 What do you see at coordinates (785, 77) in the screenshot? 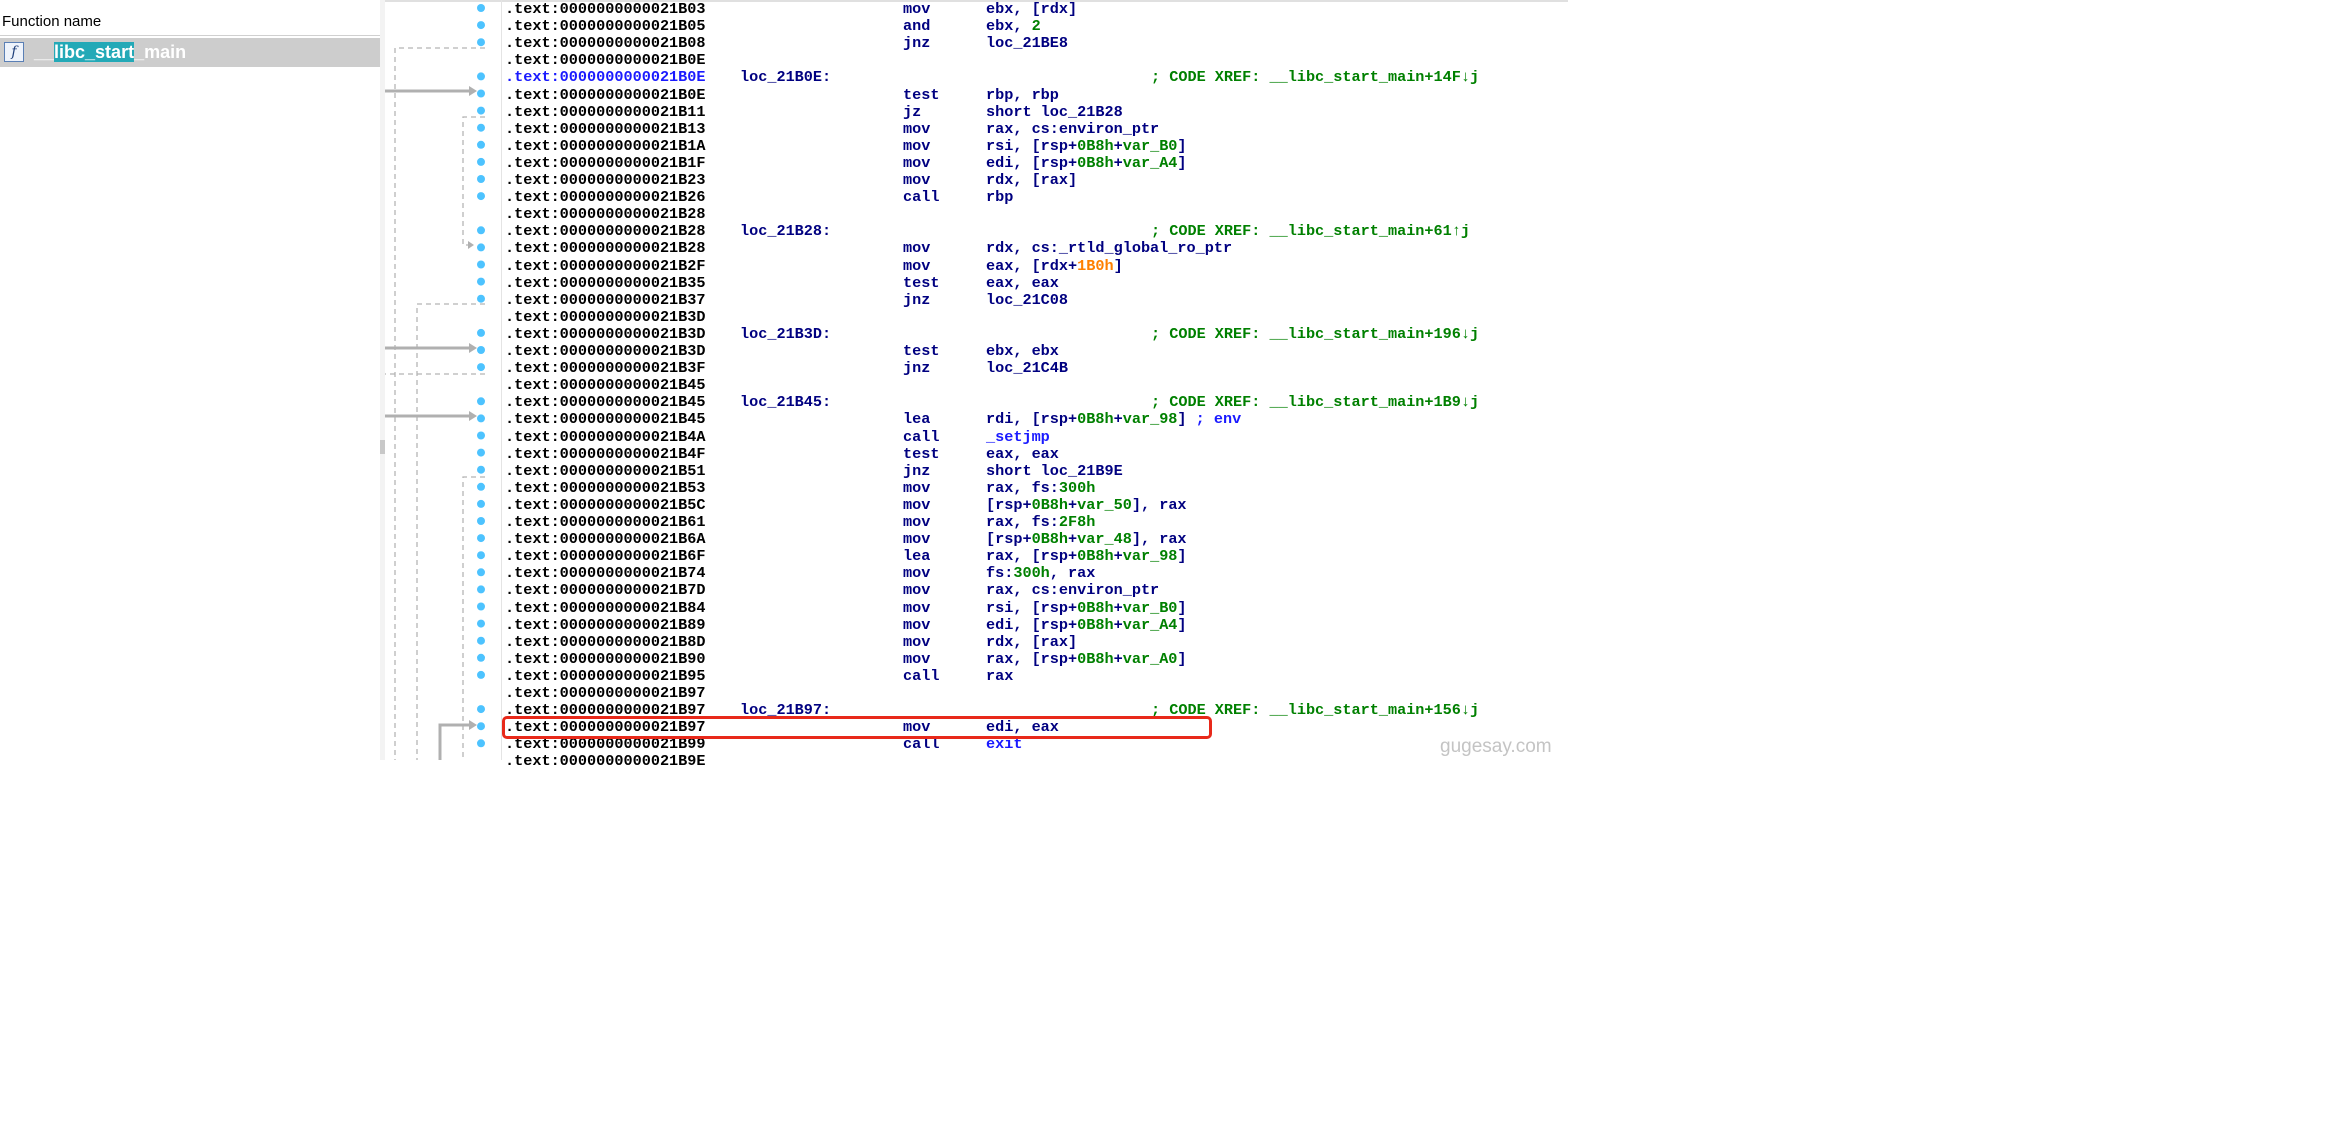
I see `code-label: loc_21B0E:` at bounding box center [785, 77].